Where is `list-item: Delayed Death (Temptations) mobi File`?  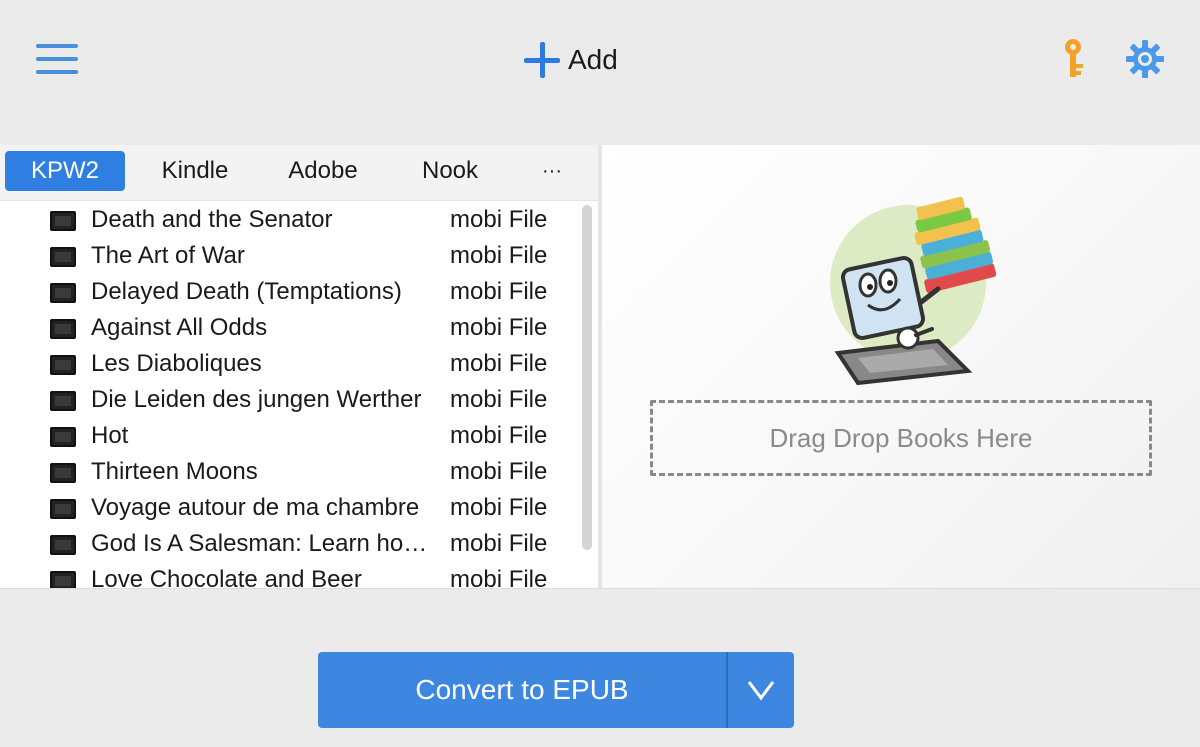 list-item: Delayed Death (Temptations) mobi File is located at coordinates (290, 293).